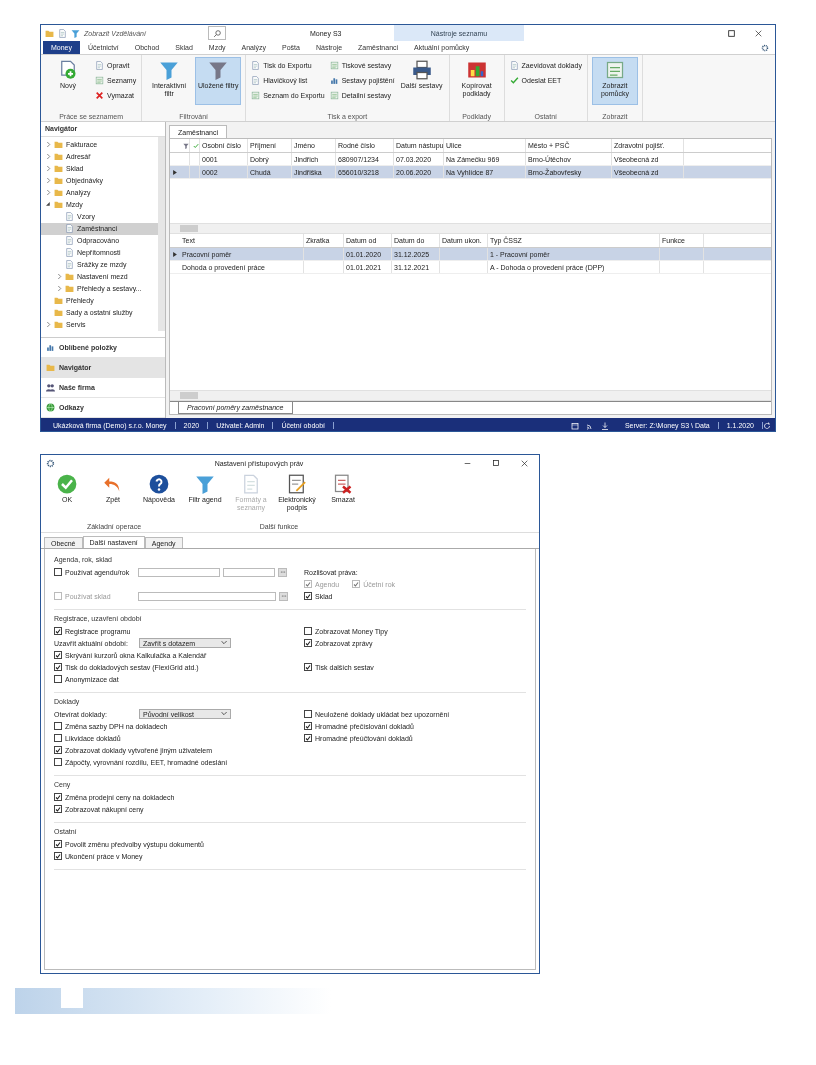 Image resolution: width=816 pixels, height=1065 pixels. What do you see at coordinates (421, 70) in the screenshot?
I see `printer-icon` at bounding box center [421, 70].